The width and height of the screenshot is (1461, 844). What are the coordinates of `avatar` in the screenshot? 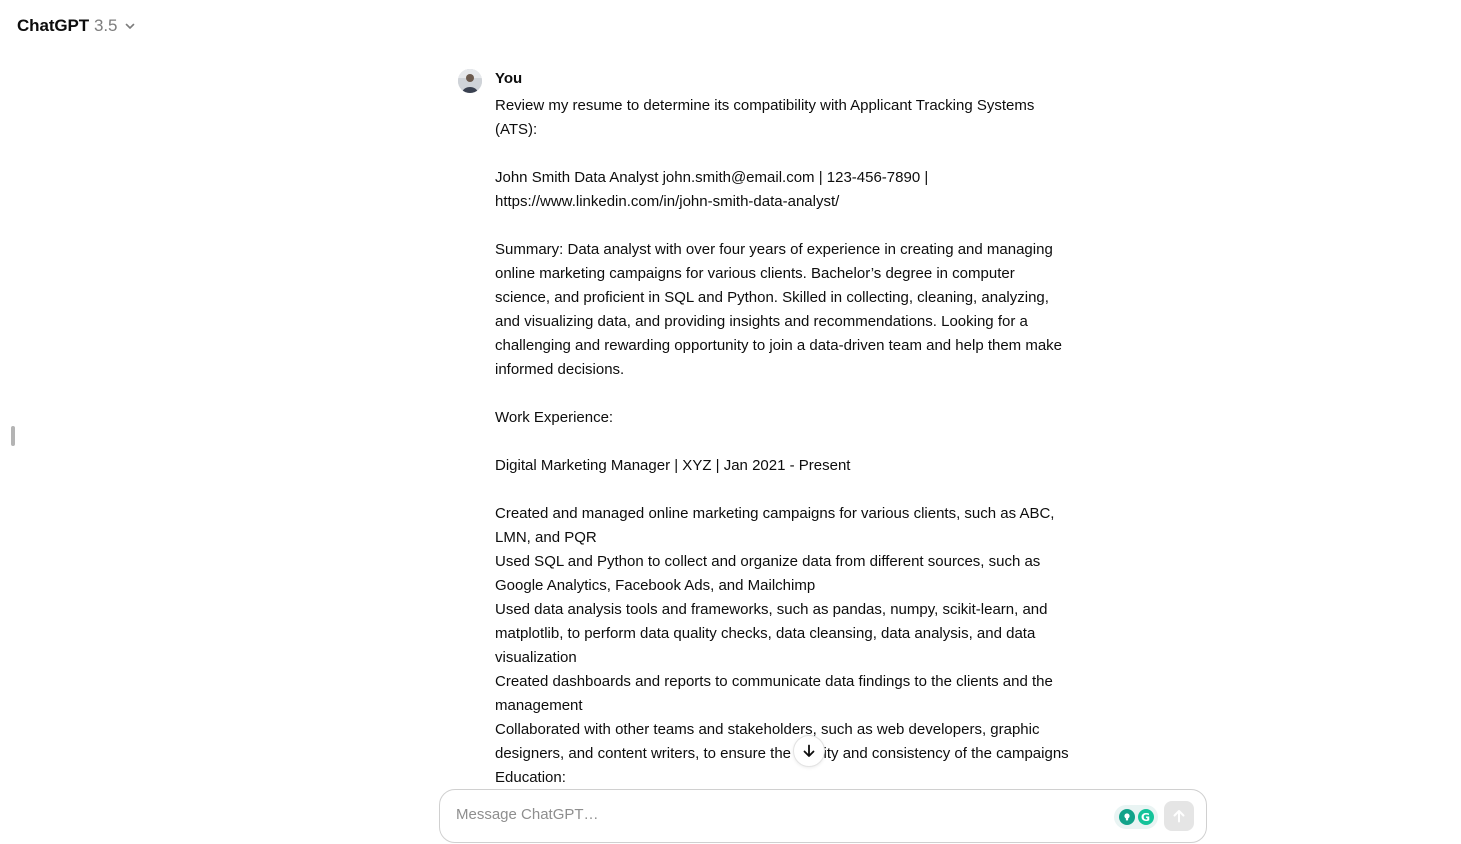 It's located at (470, 81).